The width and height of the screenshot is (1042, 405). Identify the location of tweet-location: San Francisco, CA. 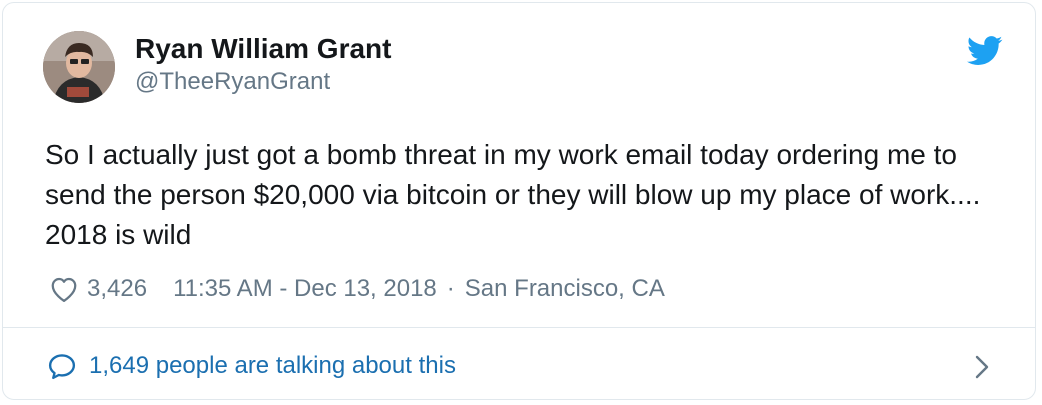
(565, 289).